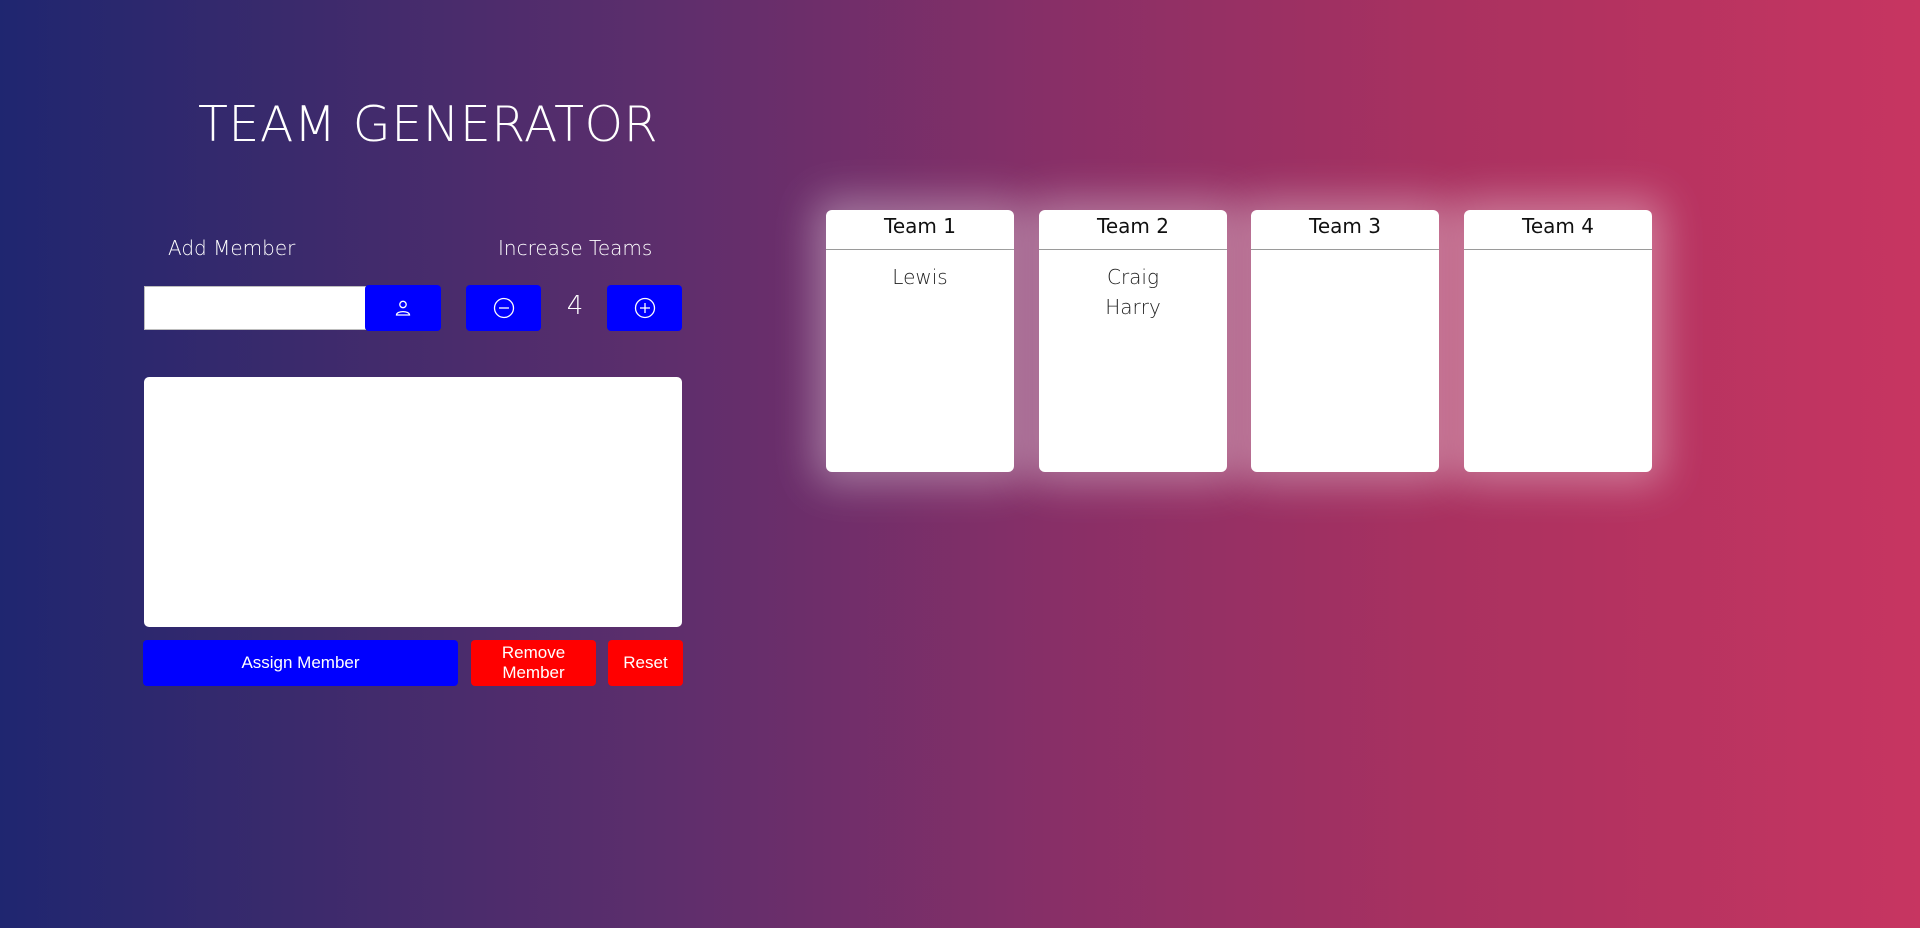 This screenshot has height=928, width=1920. I want to click on team-name: Team 2, so click(1133, 230).